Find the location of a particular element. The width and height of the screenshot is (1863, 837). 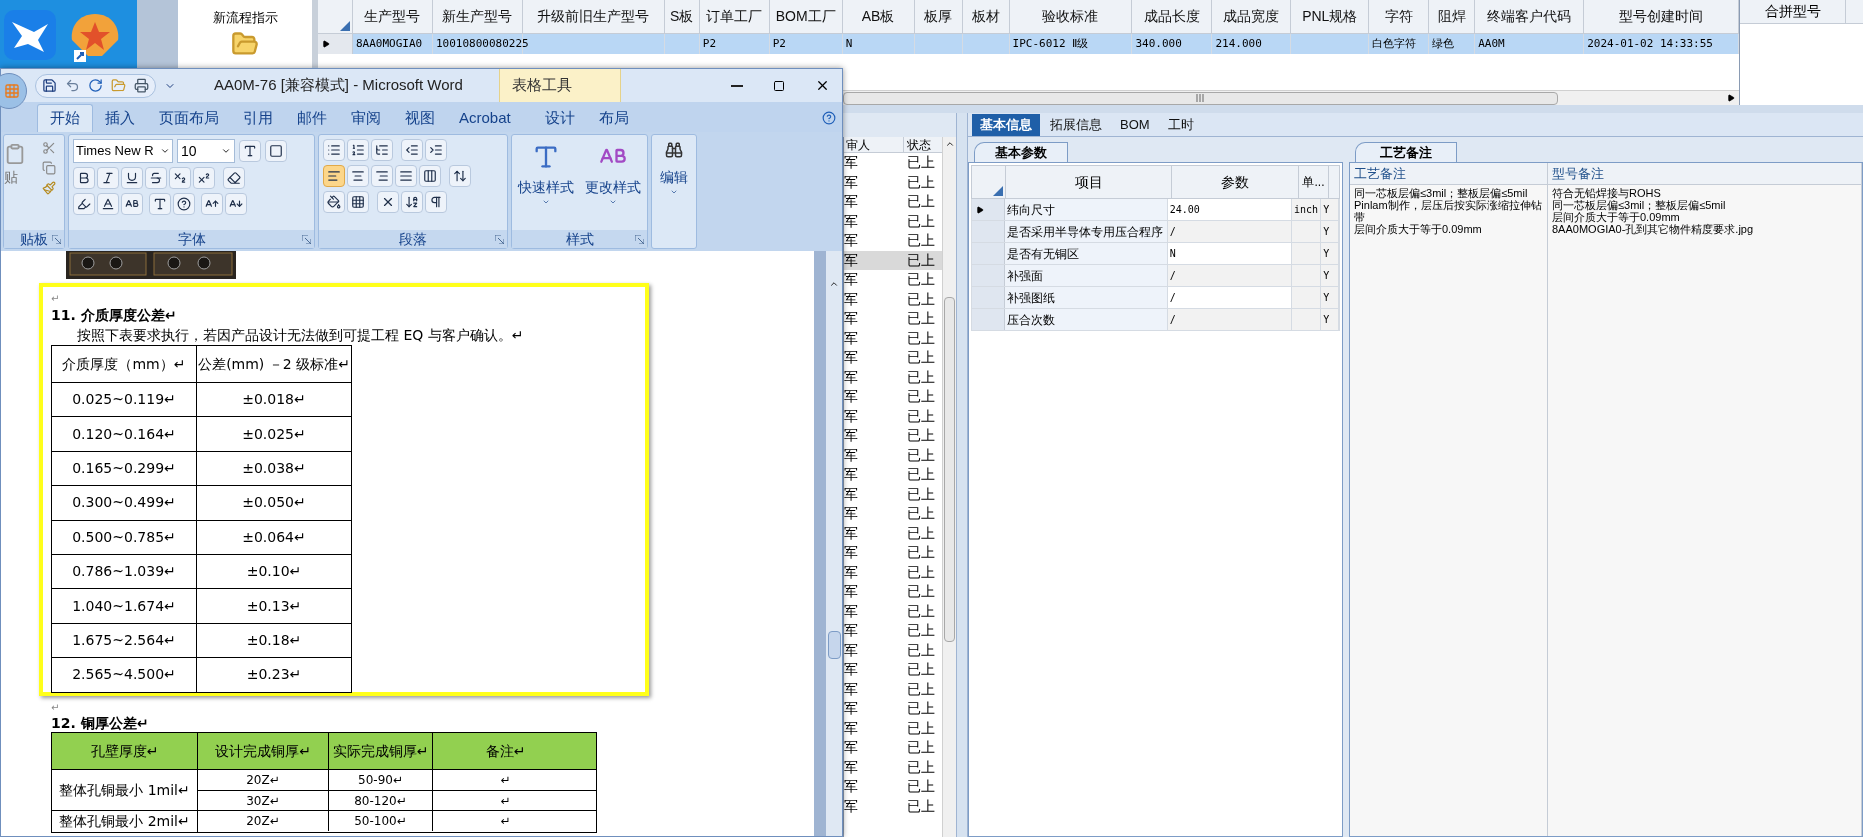

column-header: 工艺备注 is located at coordinates (1380, 173).